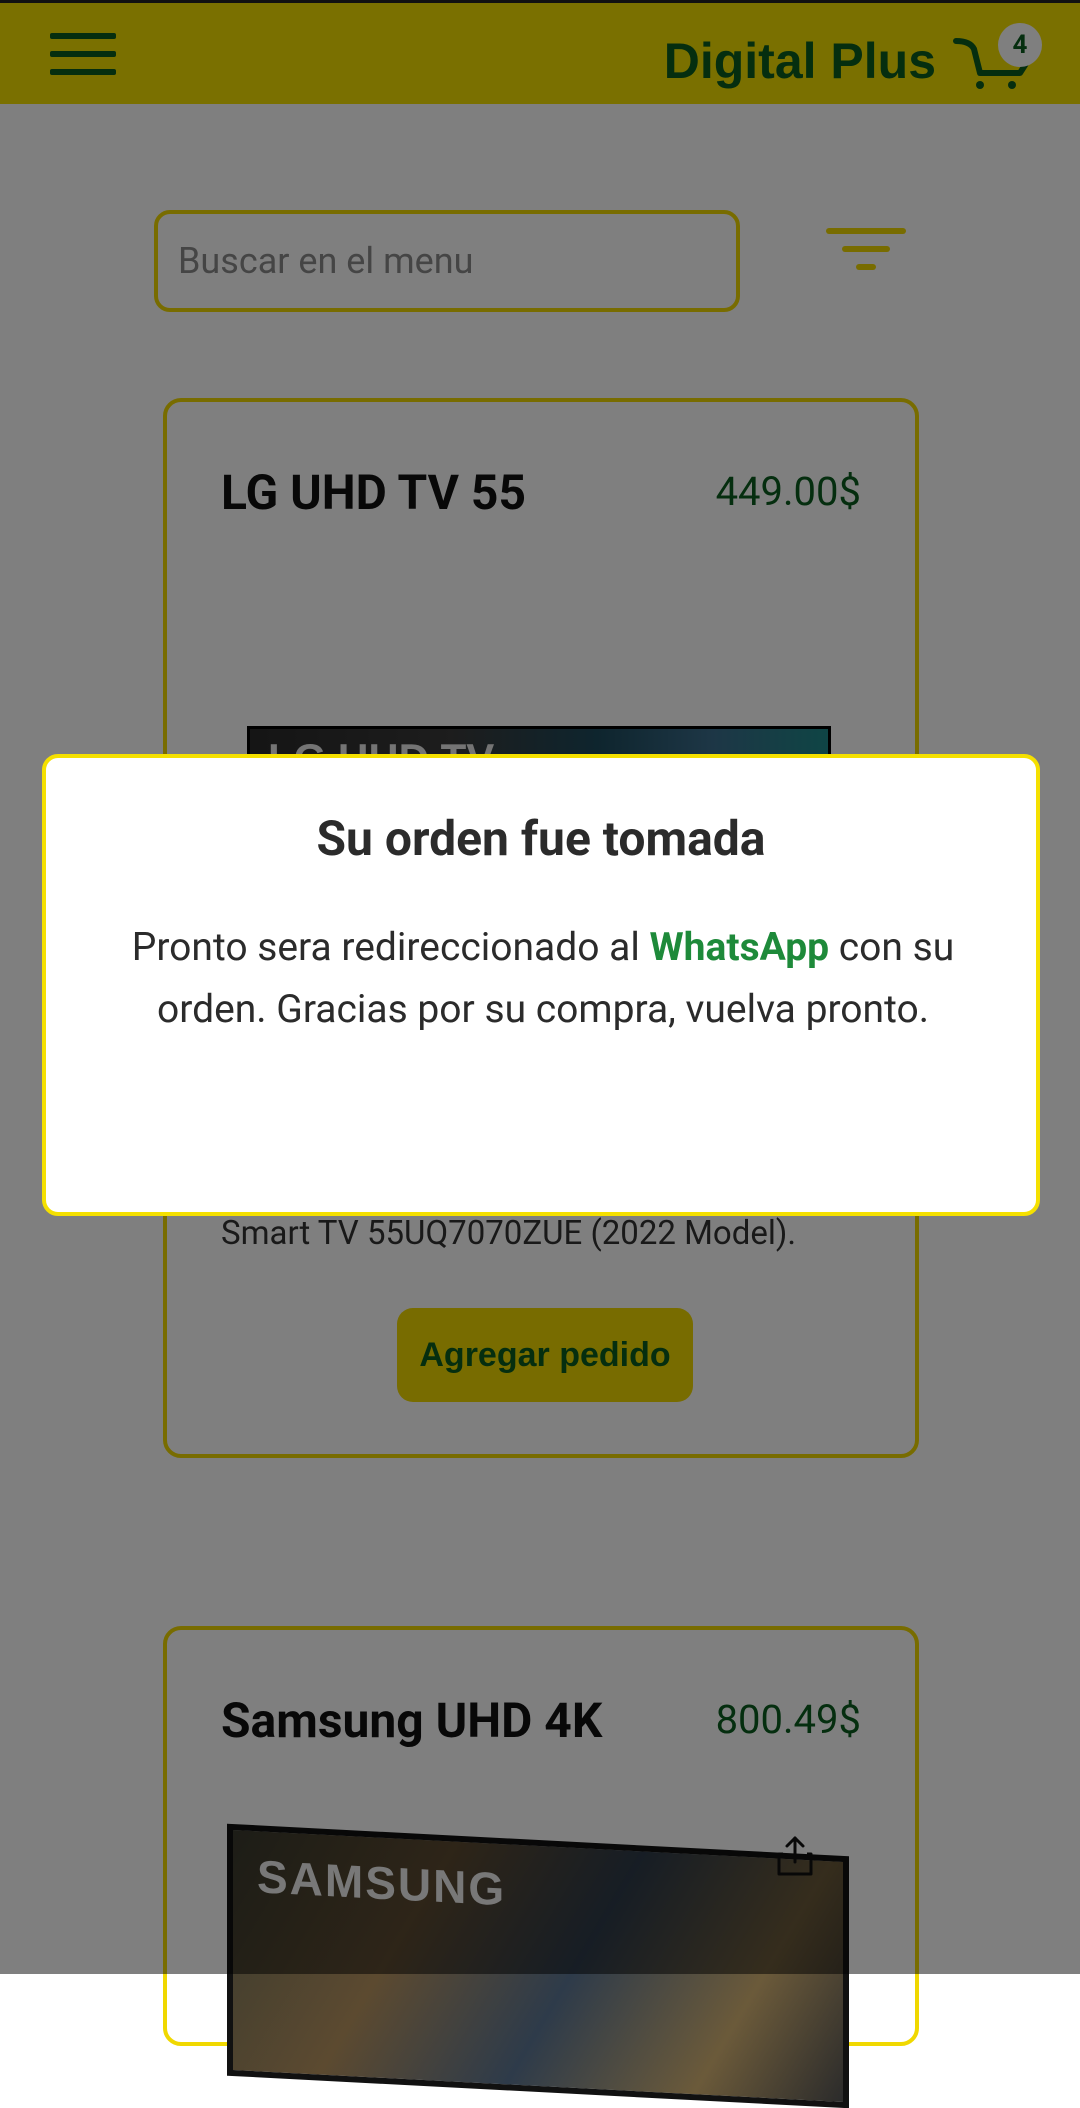  Describe the element at coordinates (541, 838) in the screenshot. I see `dialog-title: Su orden fue tomada` at that location.